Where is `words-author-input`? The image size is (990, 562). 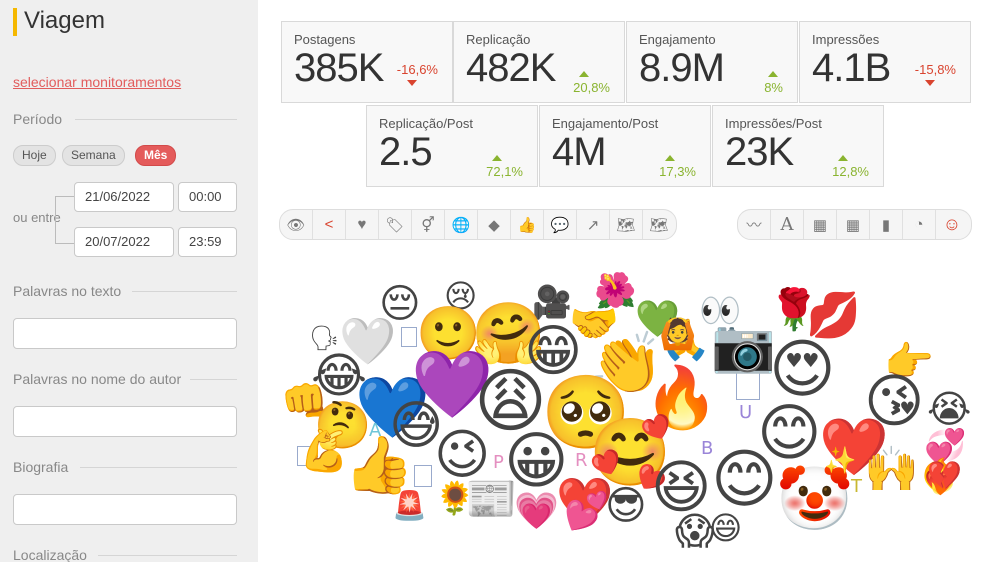 words-author-input is located at coordinates (125, 421).